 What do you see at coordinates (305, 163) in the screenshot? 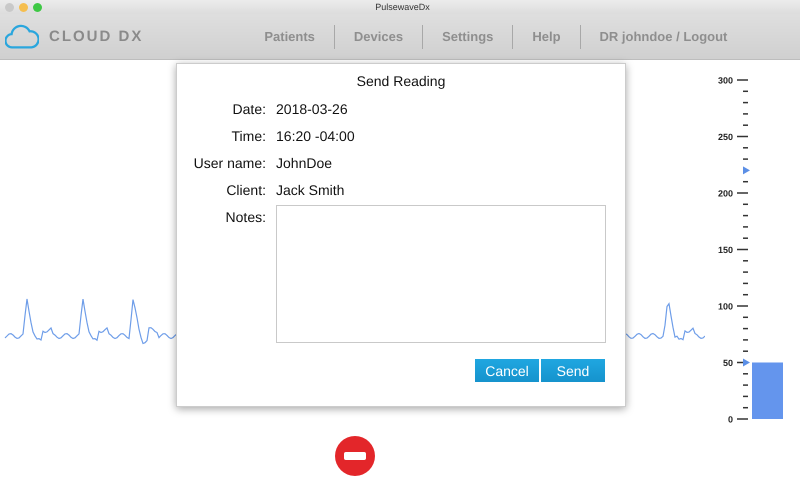
I see `field-value: JohnDoe` at bounding box center [305, 163].